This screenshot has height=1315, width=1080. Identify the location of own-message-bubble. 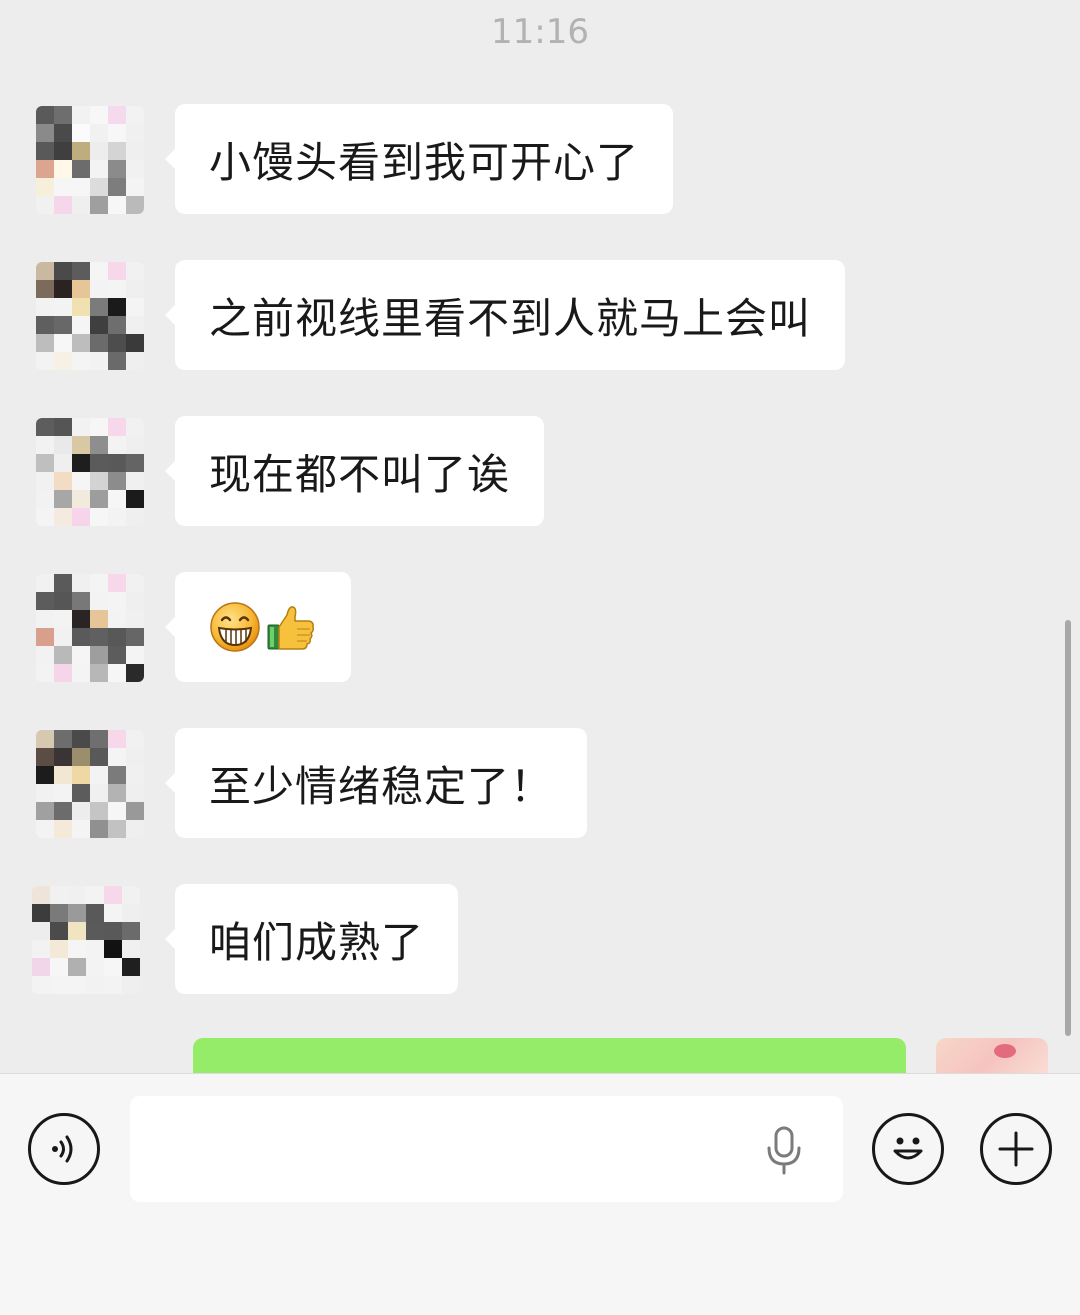
(549, 1055).